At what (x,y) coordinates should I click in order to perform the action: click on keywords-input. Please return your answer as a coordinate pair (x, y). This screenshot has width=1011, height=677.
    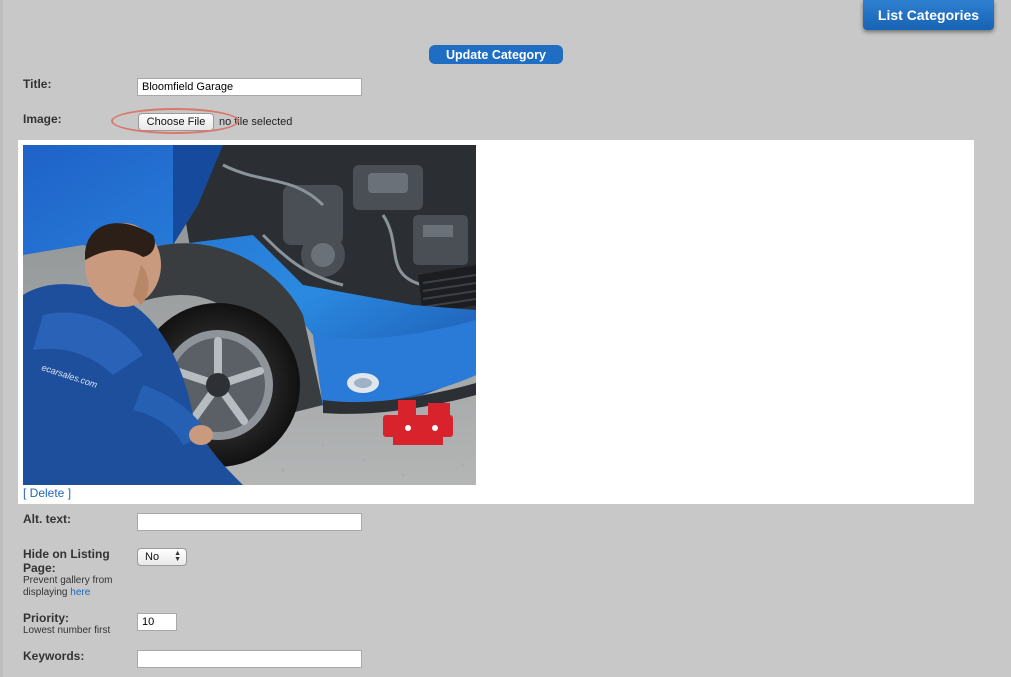
    Looking at the image, I should click on (249, 659).